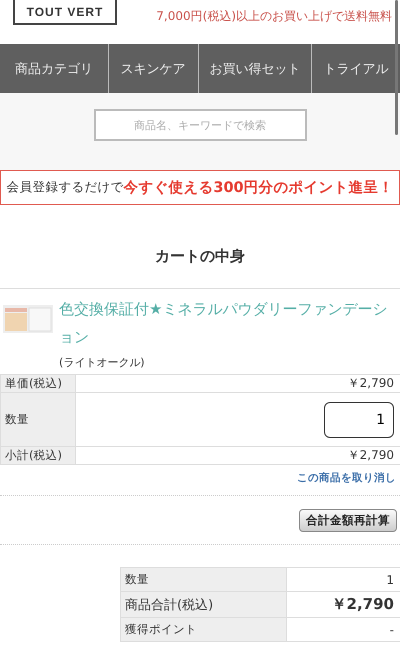 The height and width of the screenshot is (664, 400). Describe the element at coordinates (204, 630) in the screenshot. I see `summary-label: 獲得ポイント` at that location.